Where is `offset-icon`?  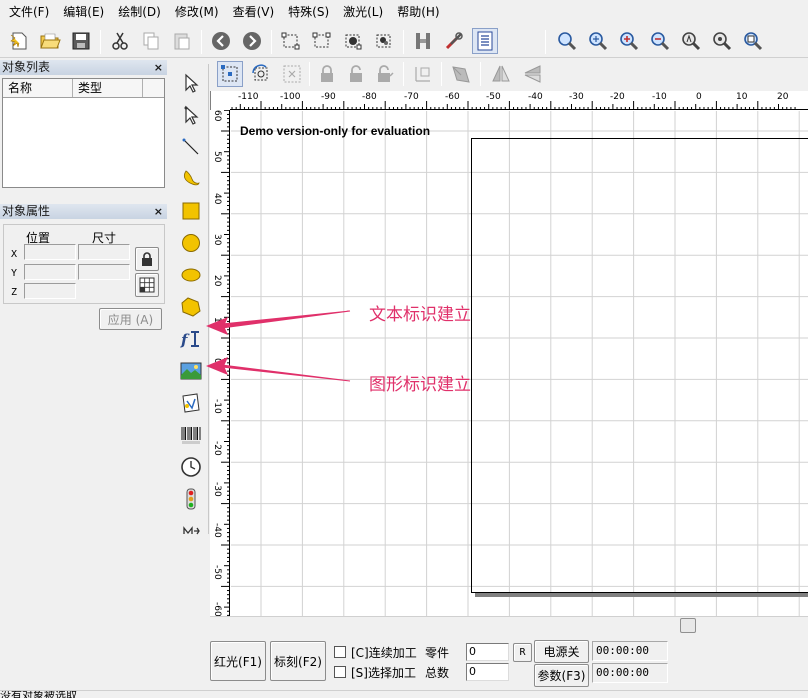 offset-icon is located at coordinates (423, 74).